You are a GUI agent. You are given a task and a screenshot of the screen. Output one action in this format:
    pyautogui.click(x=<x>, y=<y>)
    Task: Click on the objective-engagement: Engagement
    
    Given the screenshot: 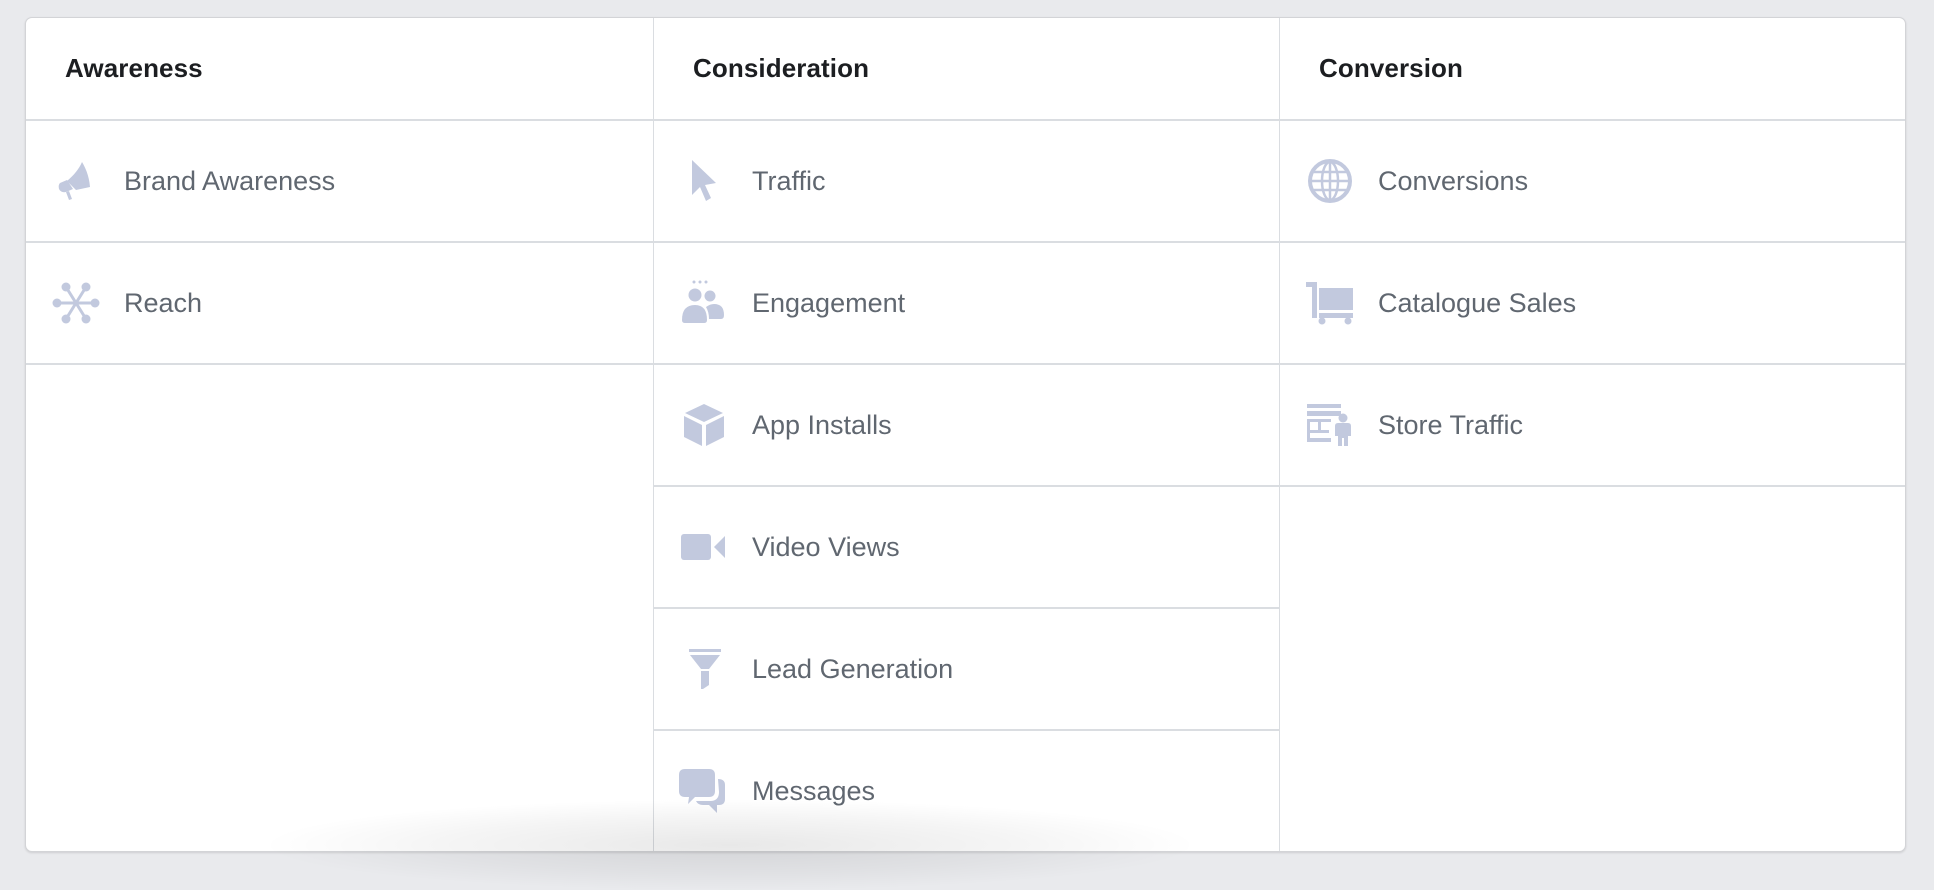 What is the action you would take?
    pyautogui.click(x=966, y=304)
    